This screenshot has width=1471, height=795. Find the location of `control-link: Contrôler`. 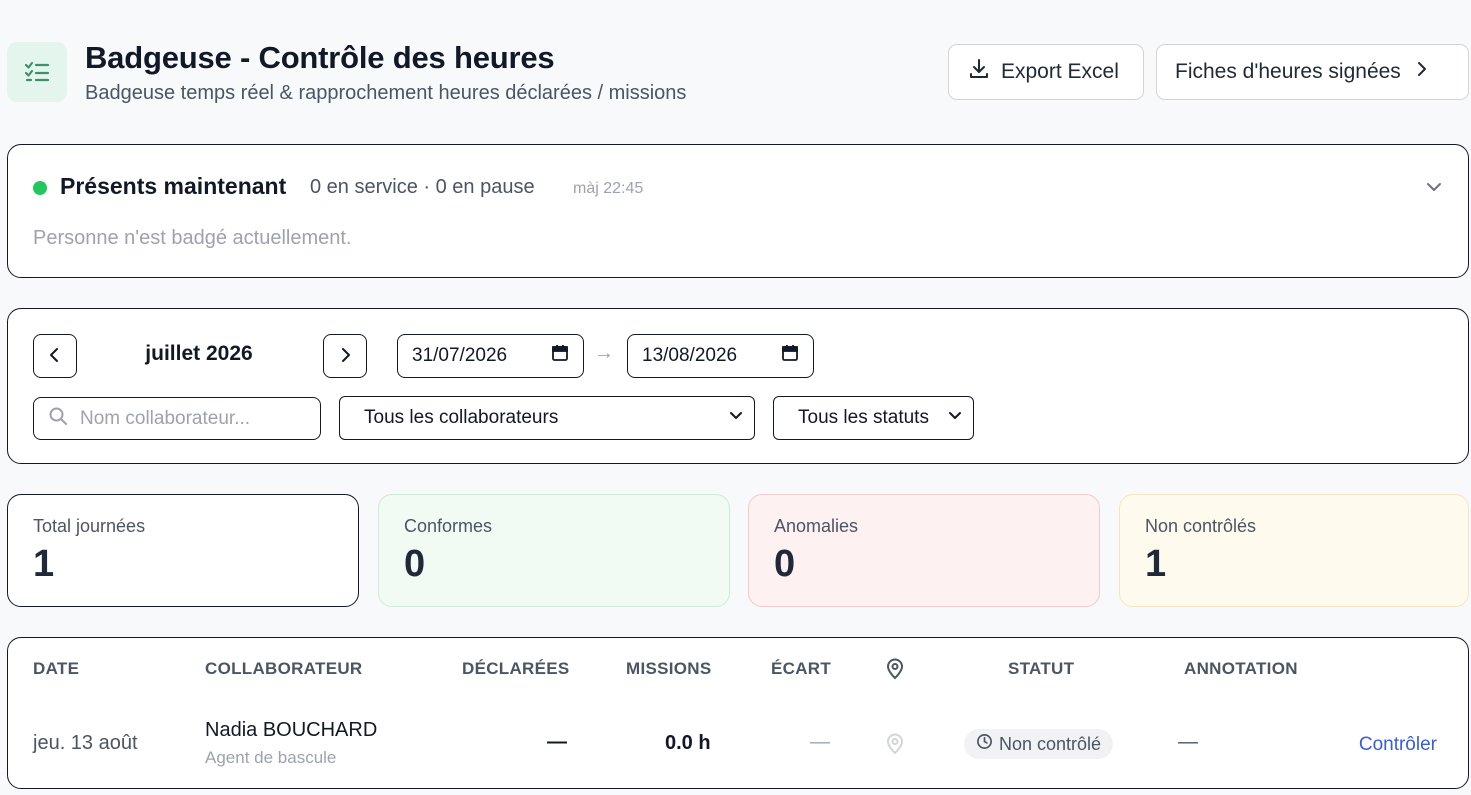

control-link: Contrôler is located at coordinates (1398, 745).